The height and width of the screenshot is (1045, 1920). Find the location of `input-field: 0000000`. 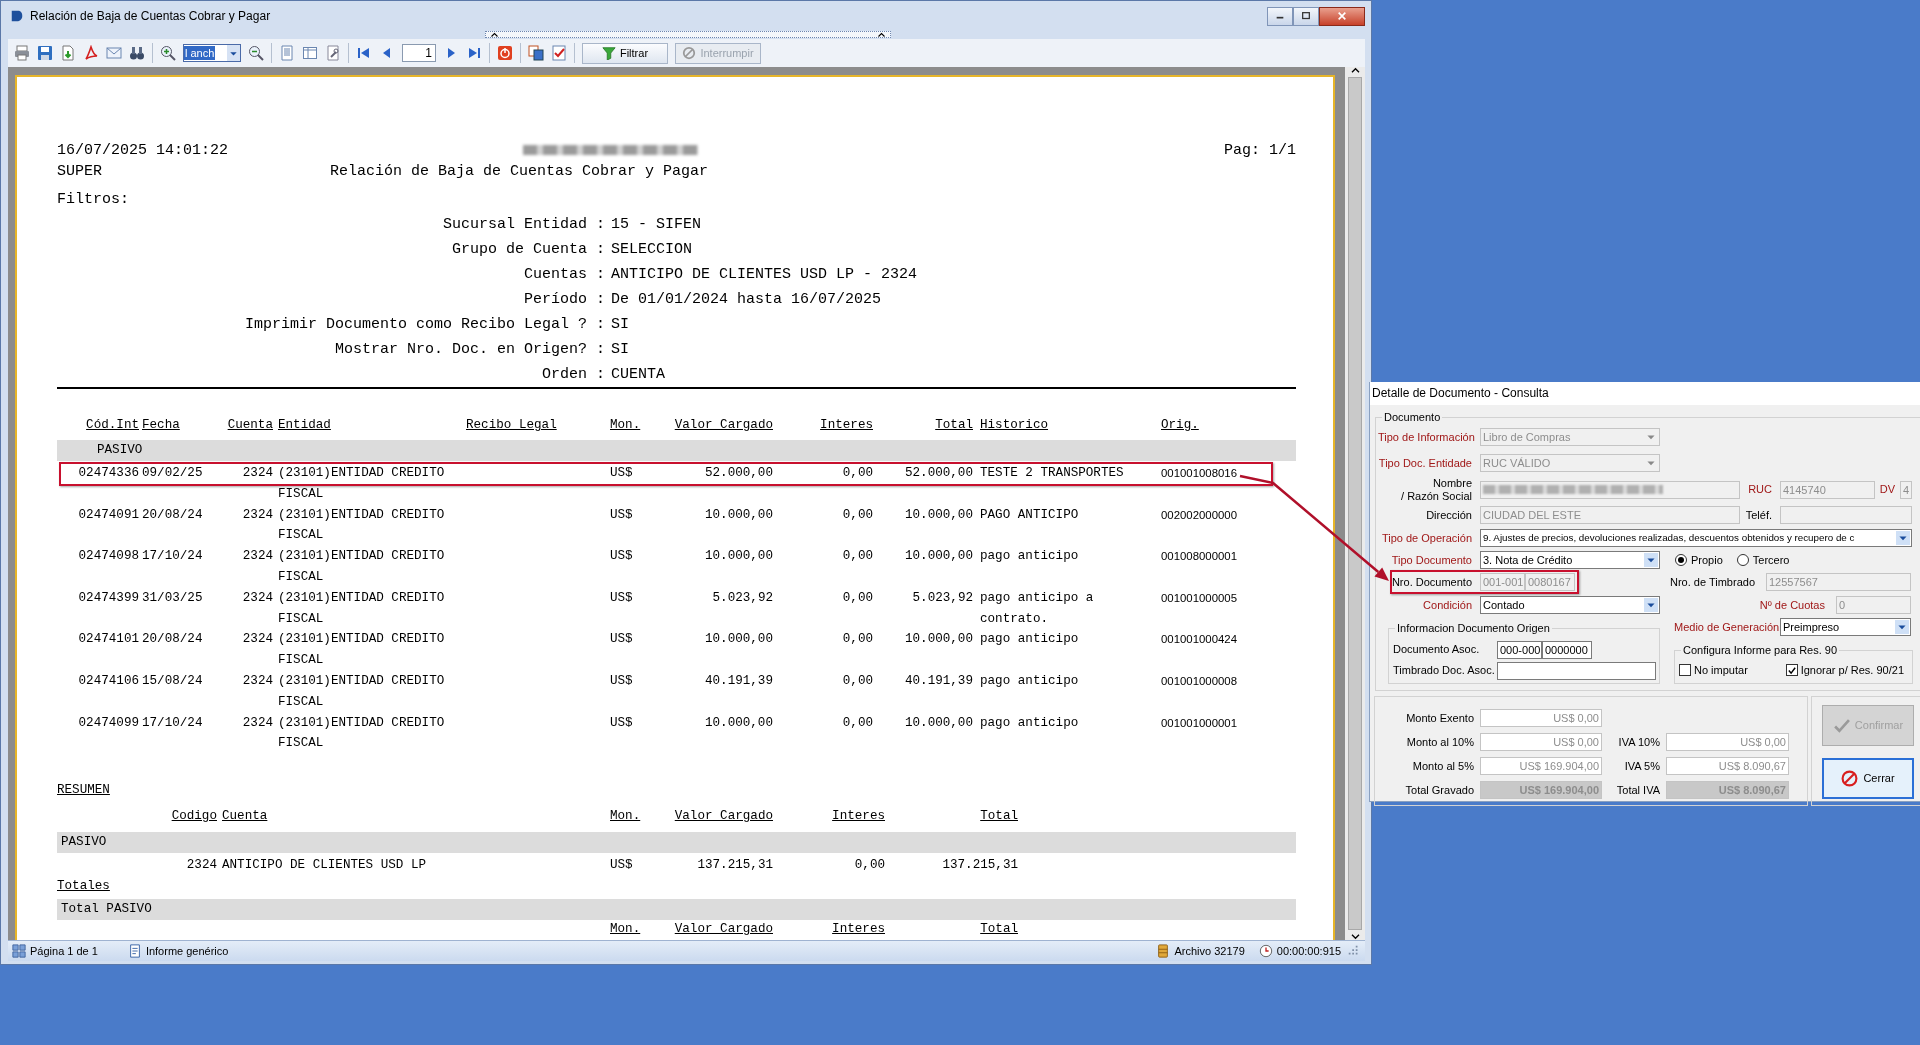

input-field: 0000000 is located at coordinates (1567, 649).